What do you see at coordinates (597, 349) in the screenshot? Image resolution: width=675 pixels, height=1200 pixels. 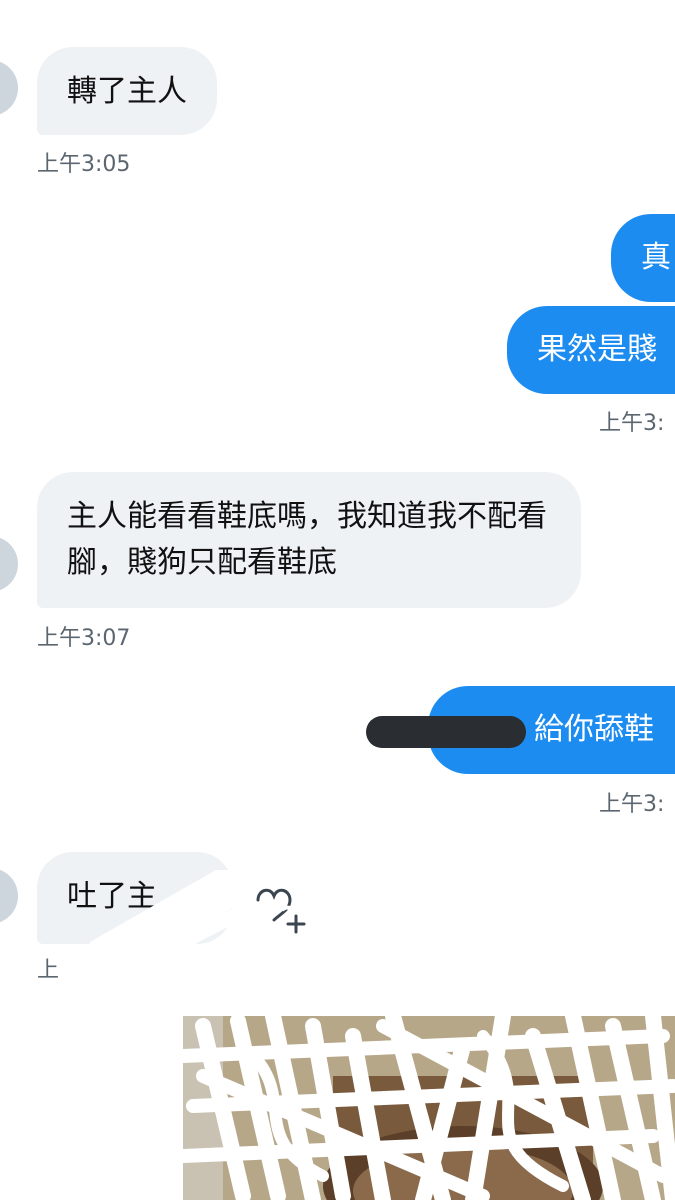 I see `message-text: 果然是賤` at bounding box center [597, 349].